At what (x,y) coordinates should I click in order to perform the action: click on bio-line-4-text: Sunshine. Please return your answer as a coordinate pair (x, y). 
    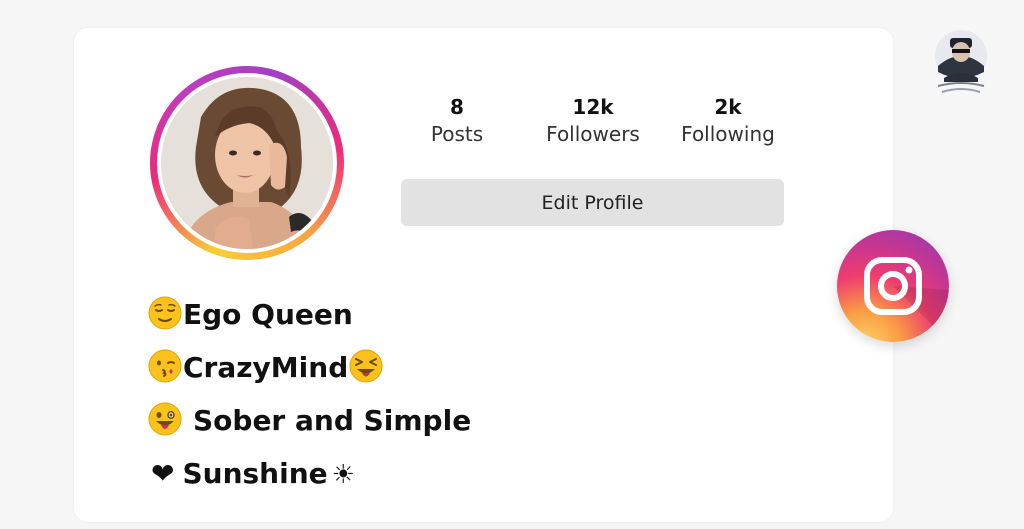
    Looking at the image, I should click on (255, 473).